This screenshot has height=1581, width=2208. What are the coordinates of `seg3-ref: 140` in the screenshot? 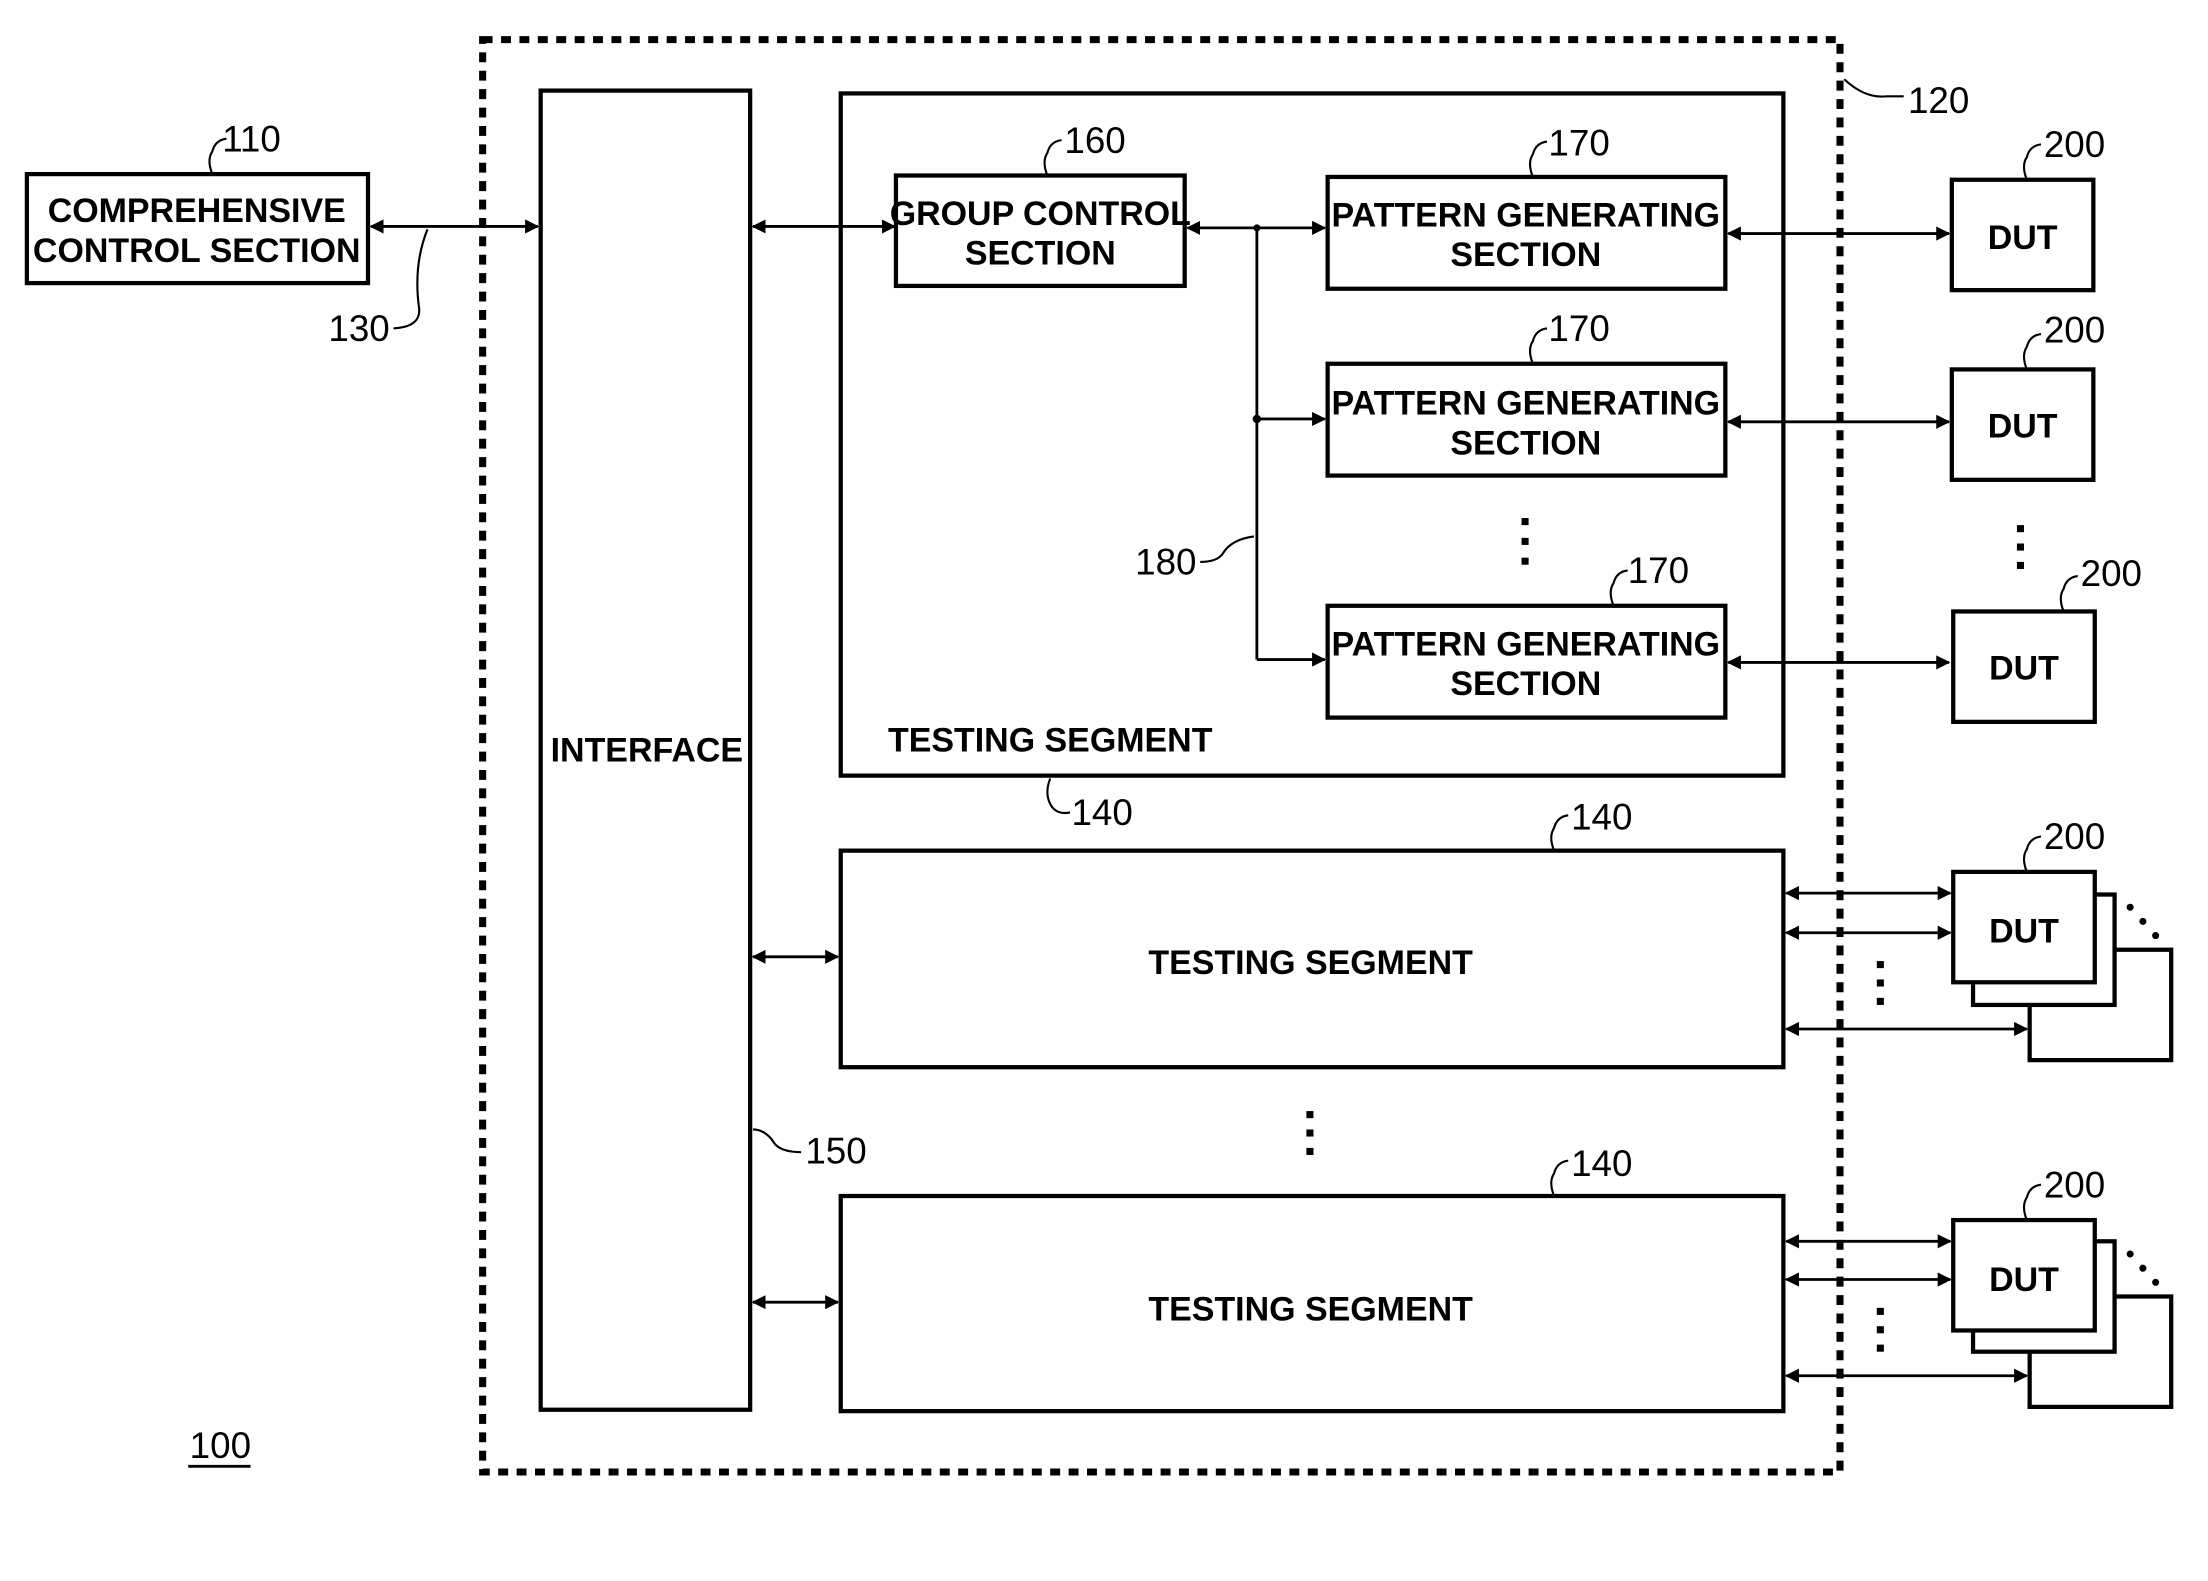 It's located at (1601, 1163).